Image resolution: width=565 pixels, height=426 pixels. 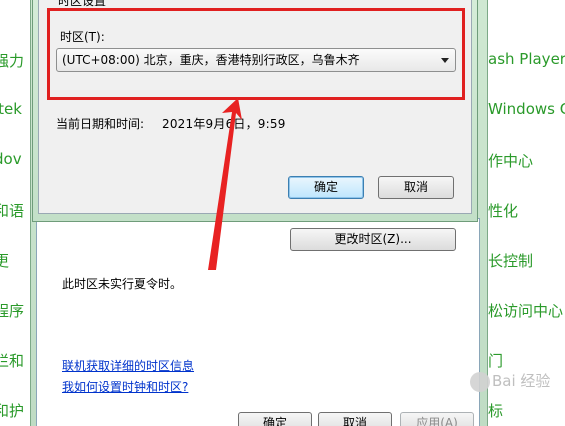 I want to click on parent-apply-button: 应用(A), so click(x=437, y=419).